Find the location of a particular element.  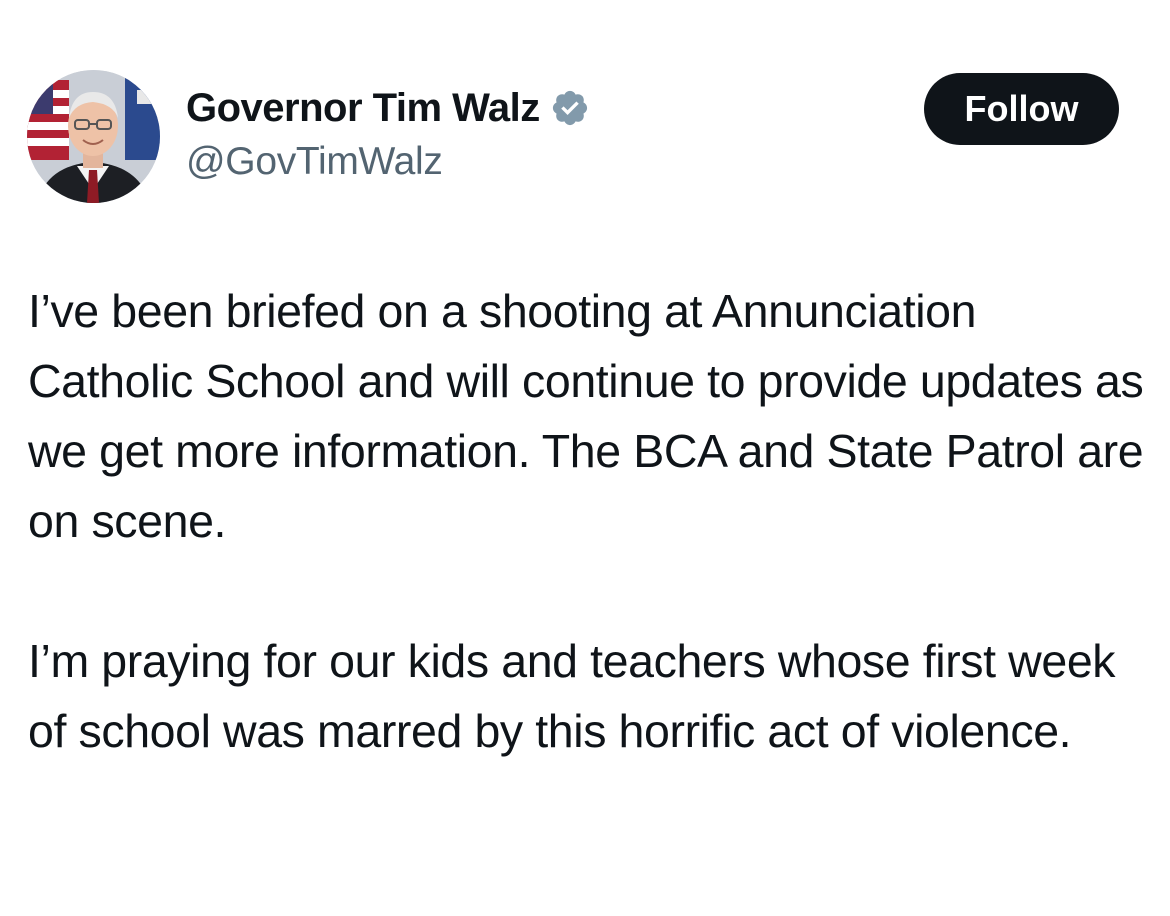

follow-button: Follow is located at coordinates (1021, 109).